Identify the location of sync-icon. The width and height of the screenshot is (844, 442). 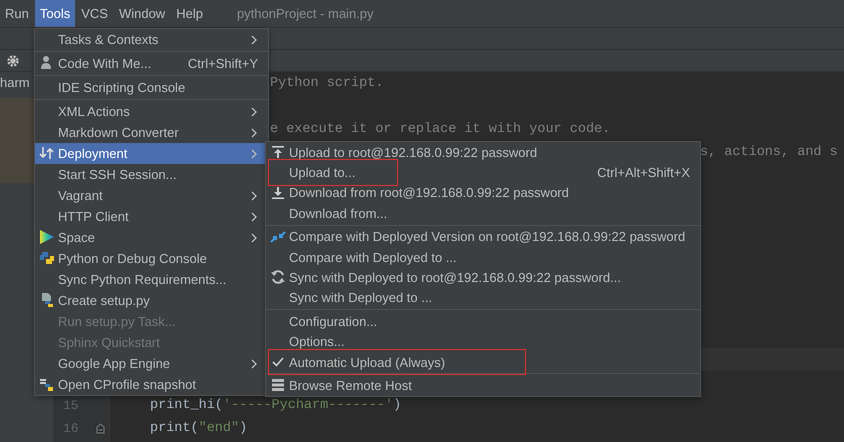
(278, 277).